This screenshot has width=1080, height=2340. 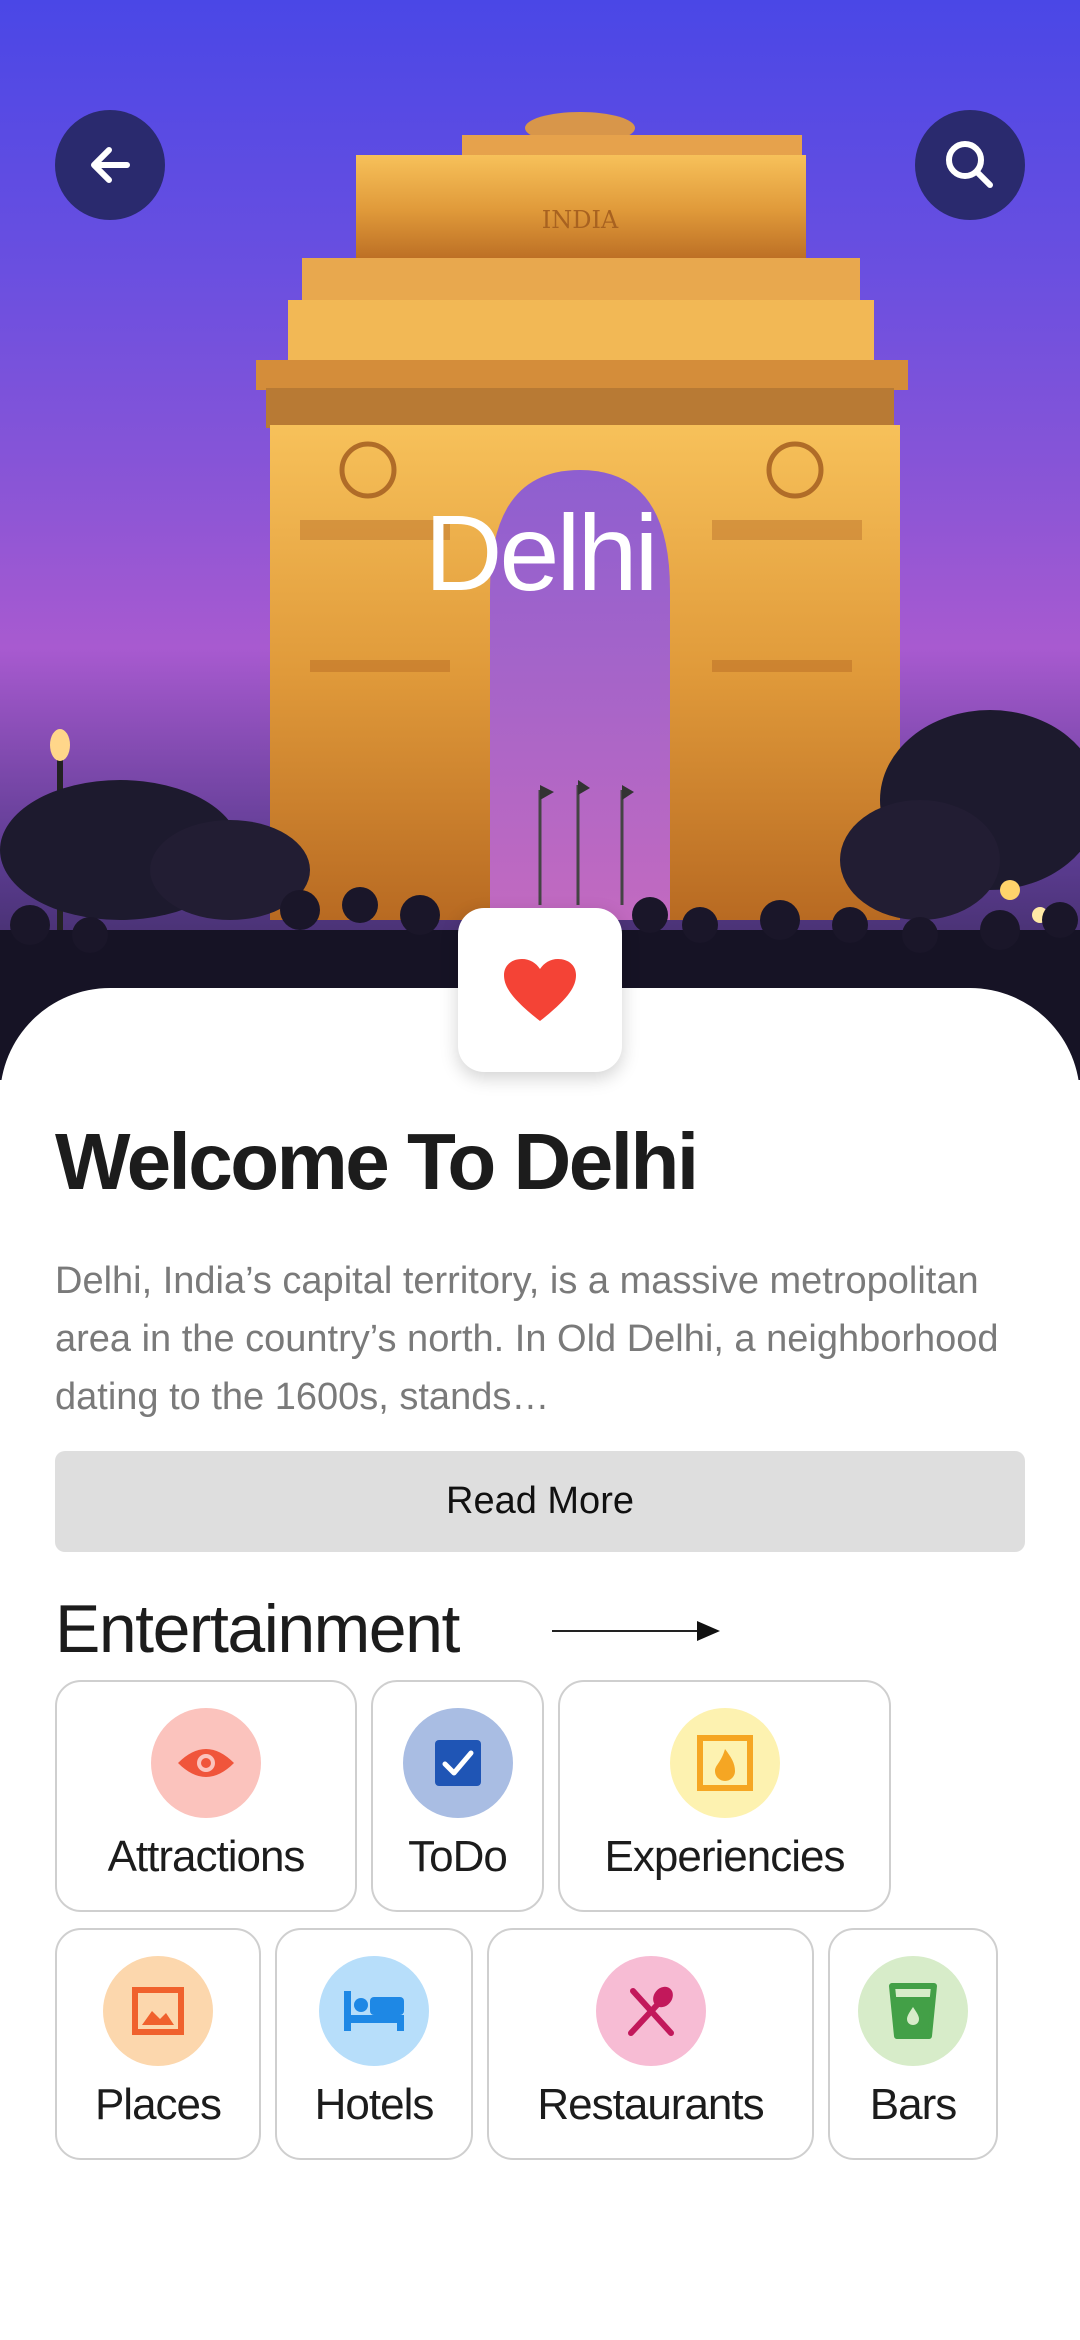 I want to click on section-title-entertainment: Entertainment, so click(x=257, y=1629).